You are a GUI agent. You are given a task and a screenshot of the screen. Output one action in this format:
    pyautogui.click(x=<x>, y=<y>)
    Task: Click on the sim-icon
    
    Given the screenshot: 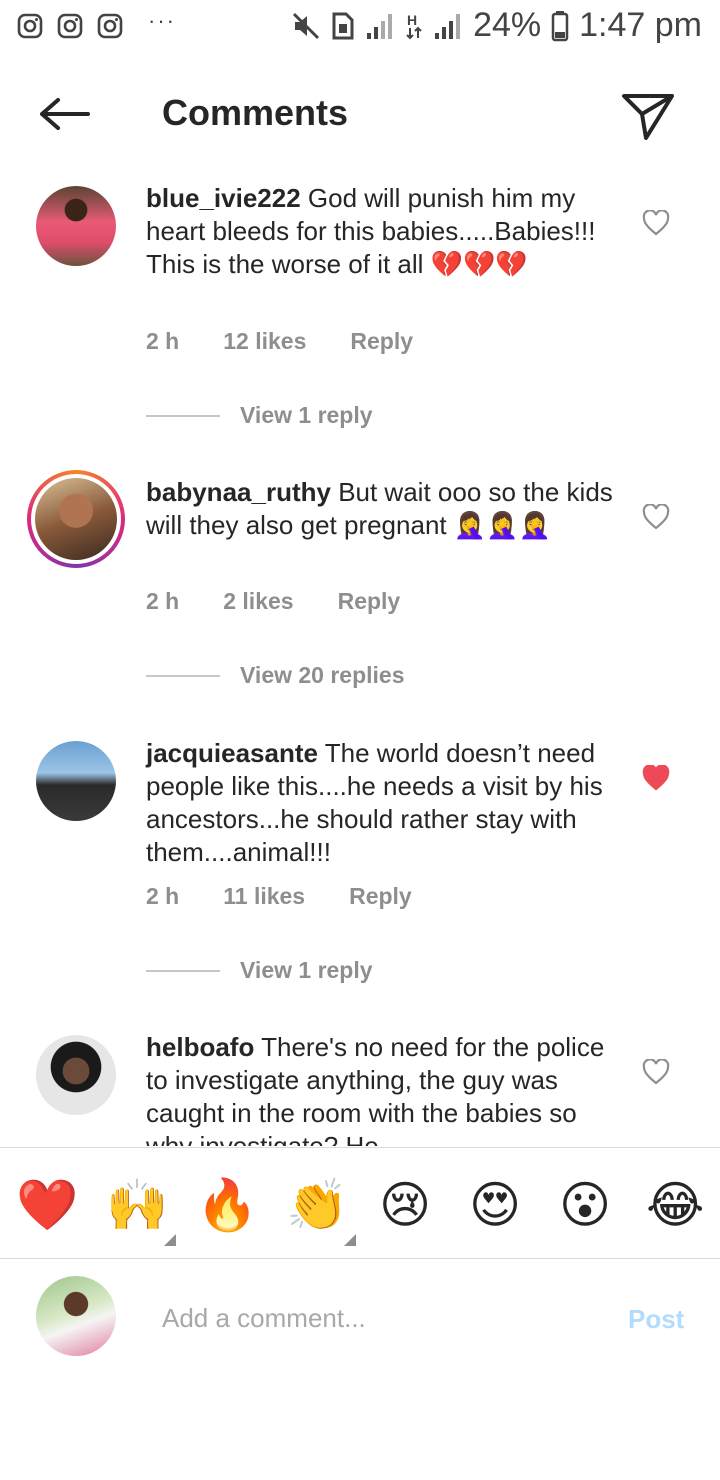 What is the action you would take?
    pyautogui.click(x=343, y=25)
    